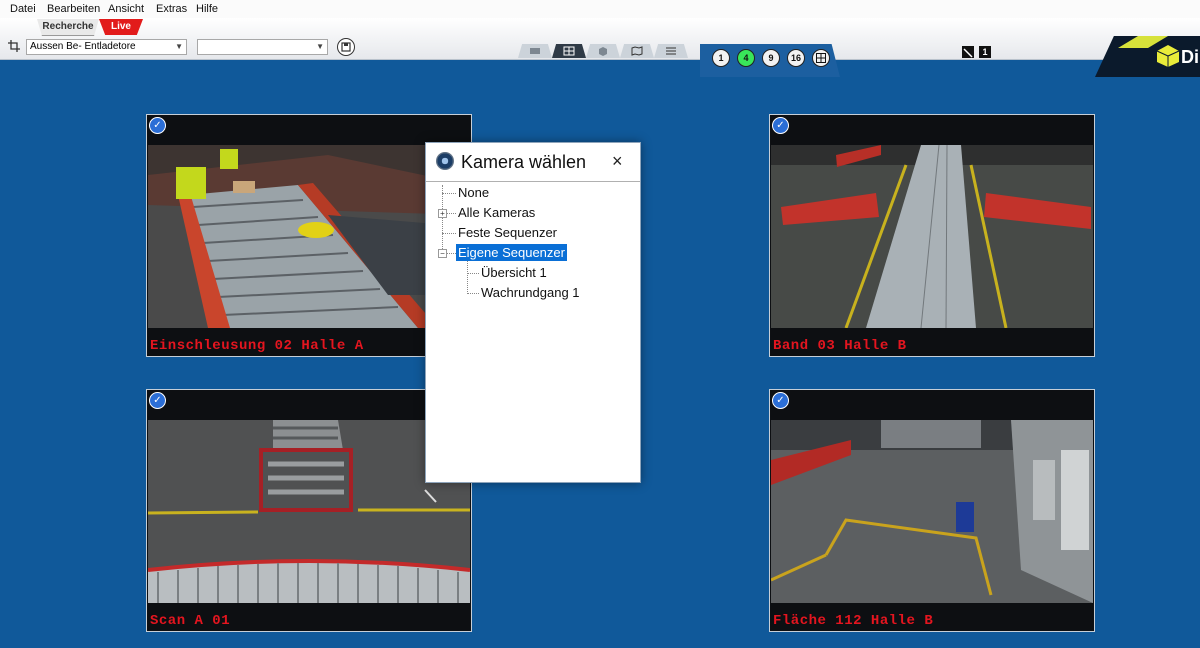 The height and width of the screenshot is (648, 1200). What do you see at coordinates (14, 46) in the screenshot?
I see `crop-icon` at bounding box center [14, 46].